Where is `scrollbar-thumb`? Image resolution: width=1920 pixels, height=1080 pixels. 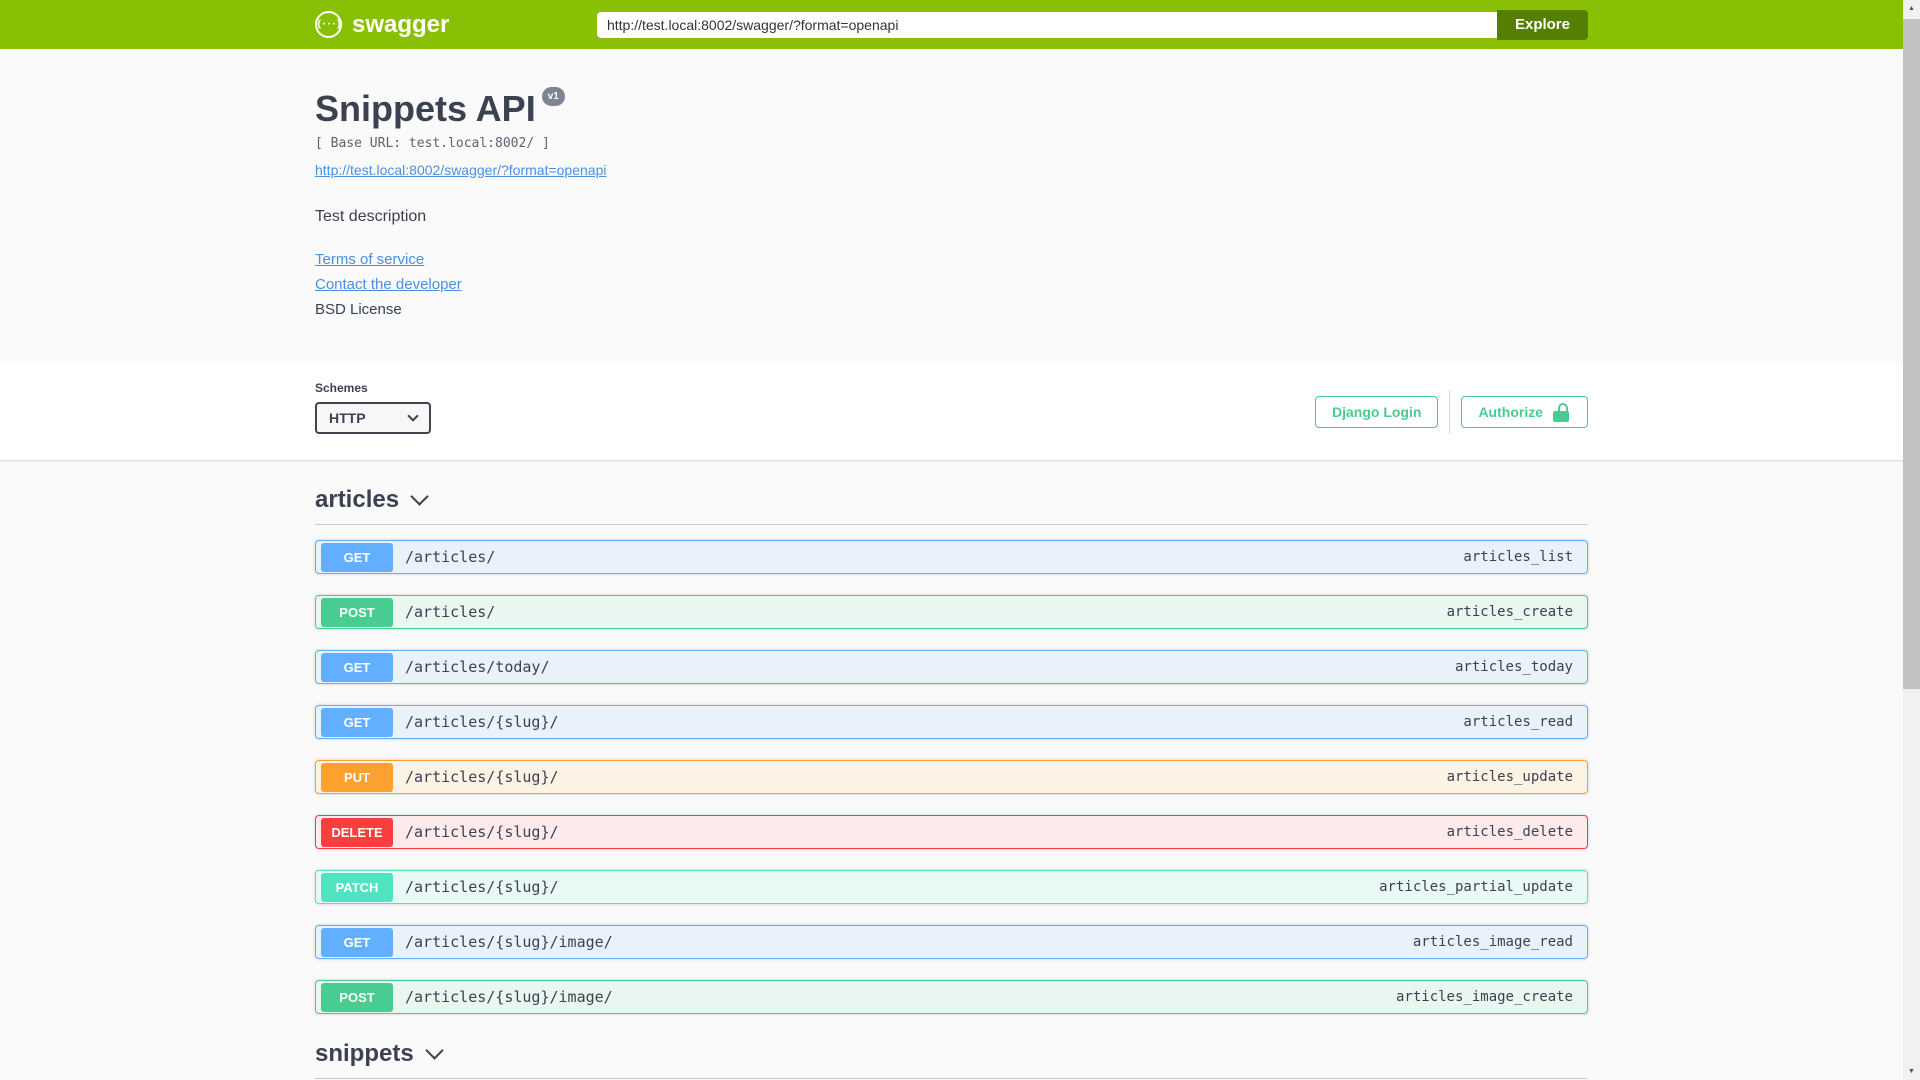 scrollbar-thumb is located at coordinates (1911, 354).